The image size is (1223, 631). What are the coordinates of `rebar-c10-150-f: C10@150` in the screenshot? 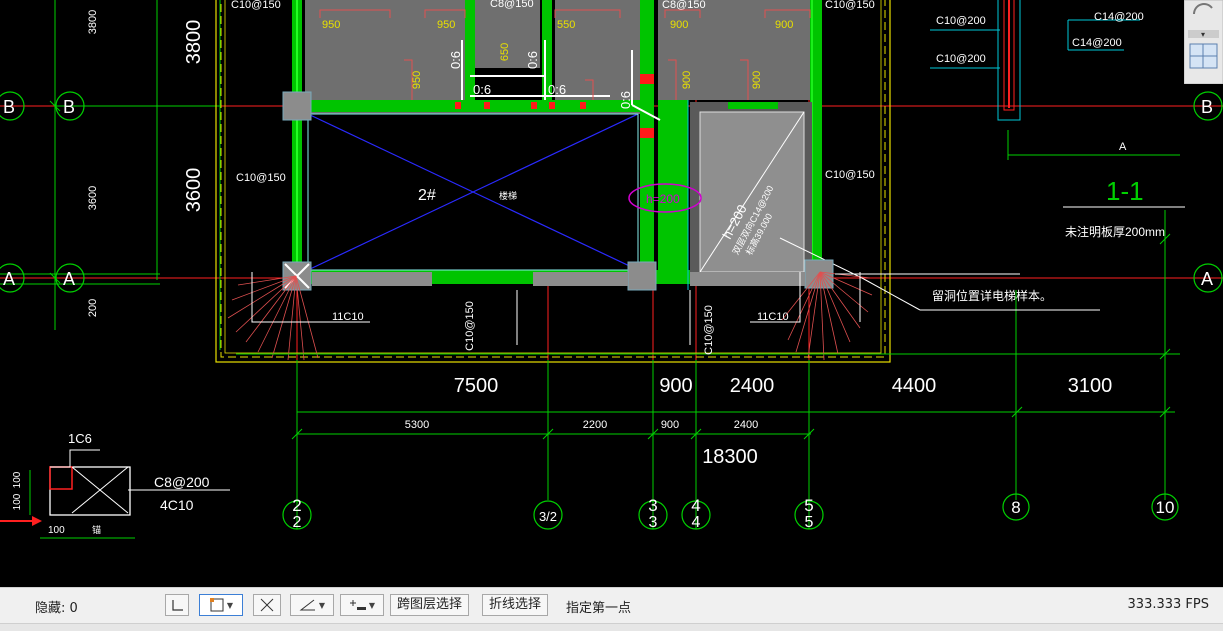 It's located at (709, 330).